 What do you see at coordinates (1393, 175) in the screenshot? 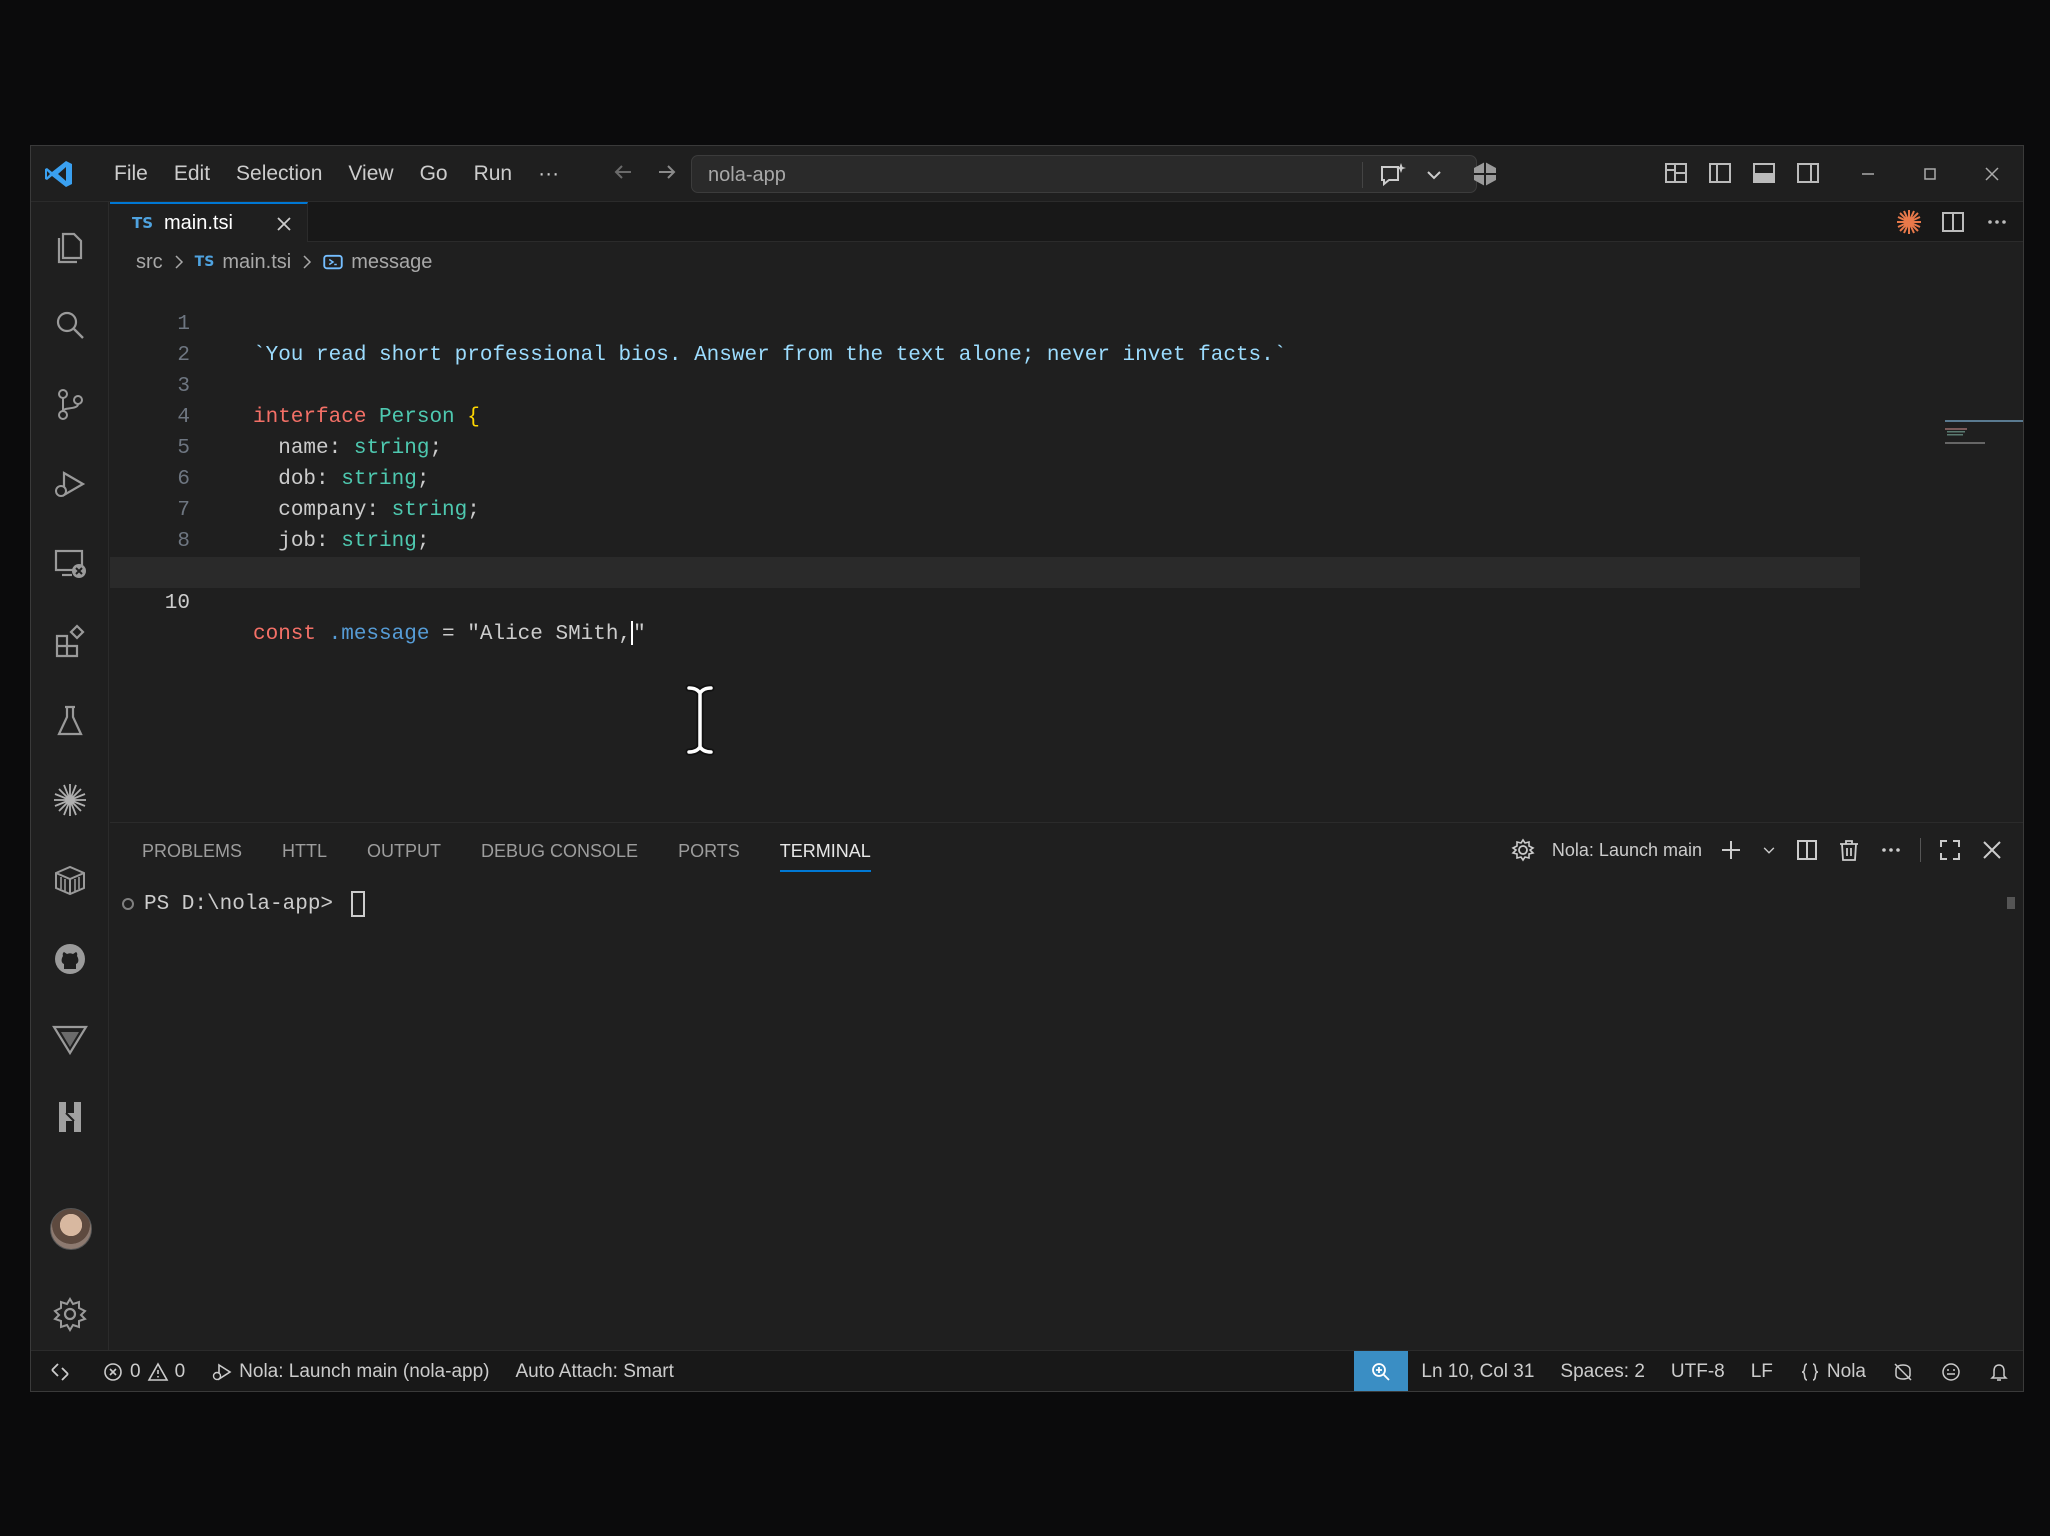
I see `chat-sparkle-icon` at bounding box center [1393, 175].